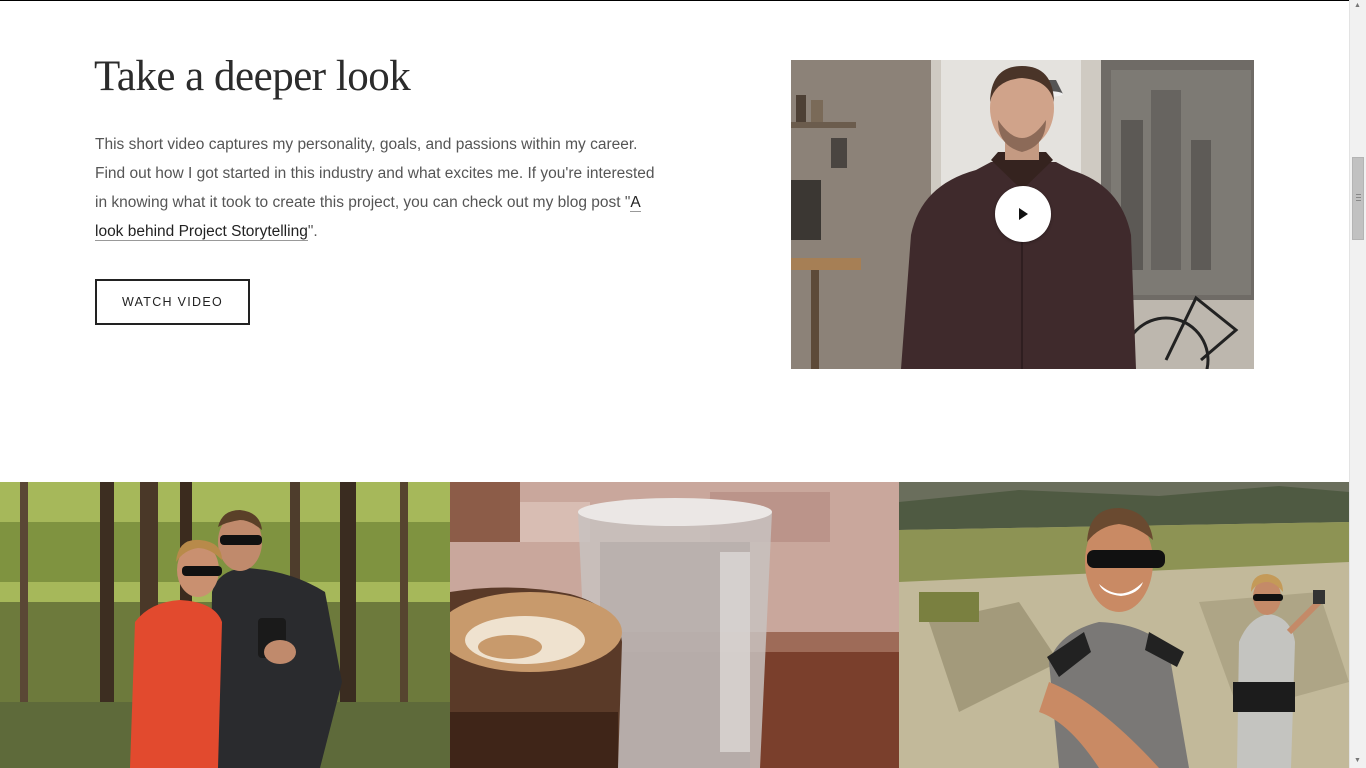 The width and height of the screenshot is (1366, 768). I want to click on play-icon, so click(1023, 214).